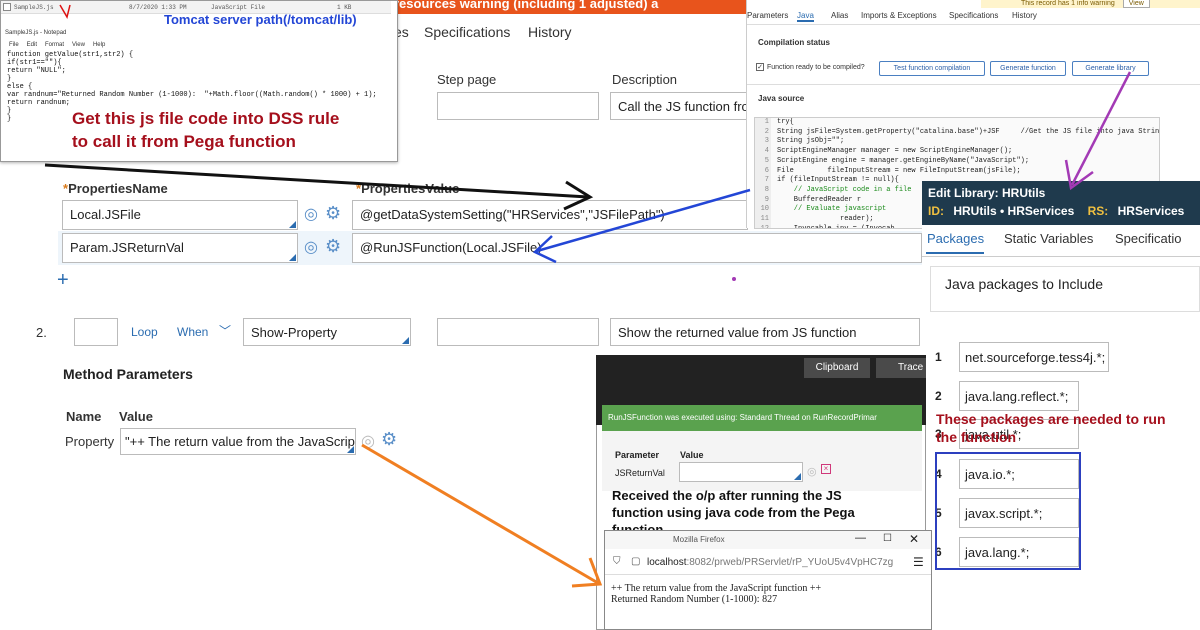 This screenshot has width=1200, height=630. Describe the element at coordinates (319, 187) in the screenshot. I see `black-arrow` at that location.